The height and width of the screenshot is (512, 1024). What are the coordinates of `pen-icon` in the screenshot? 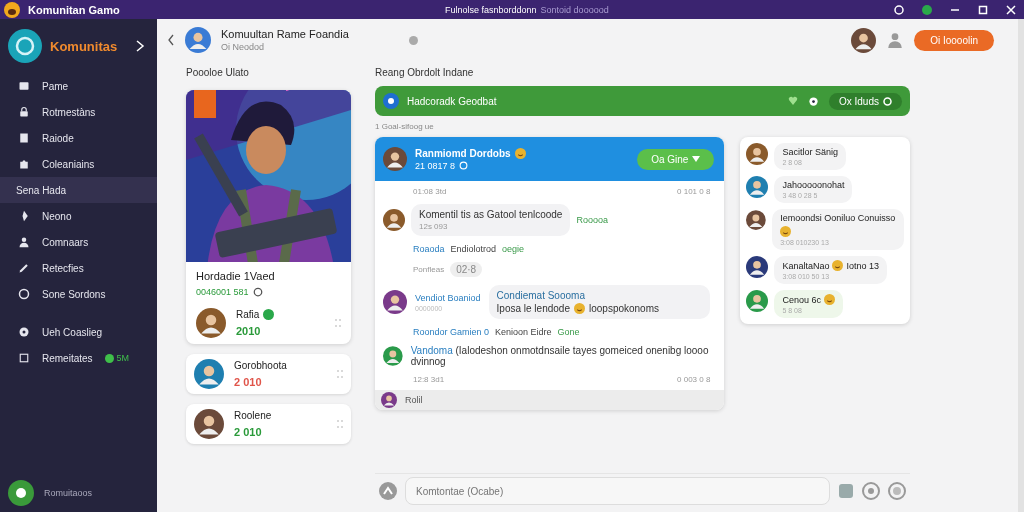 It's located at (24, 268).